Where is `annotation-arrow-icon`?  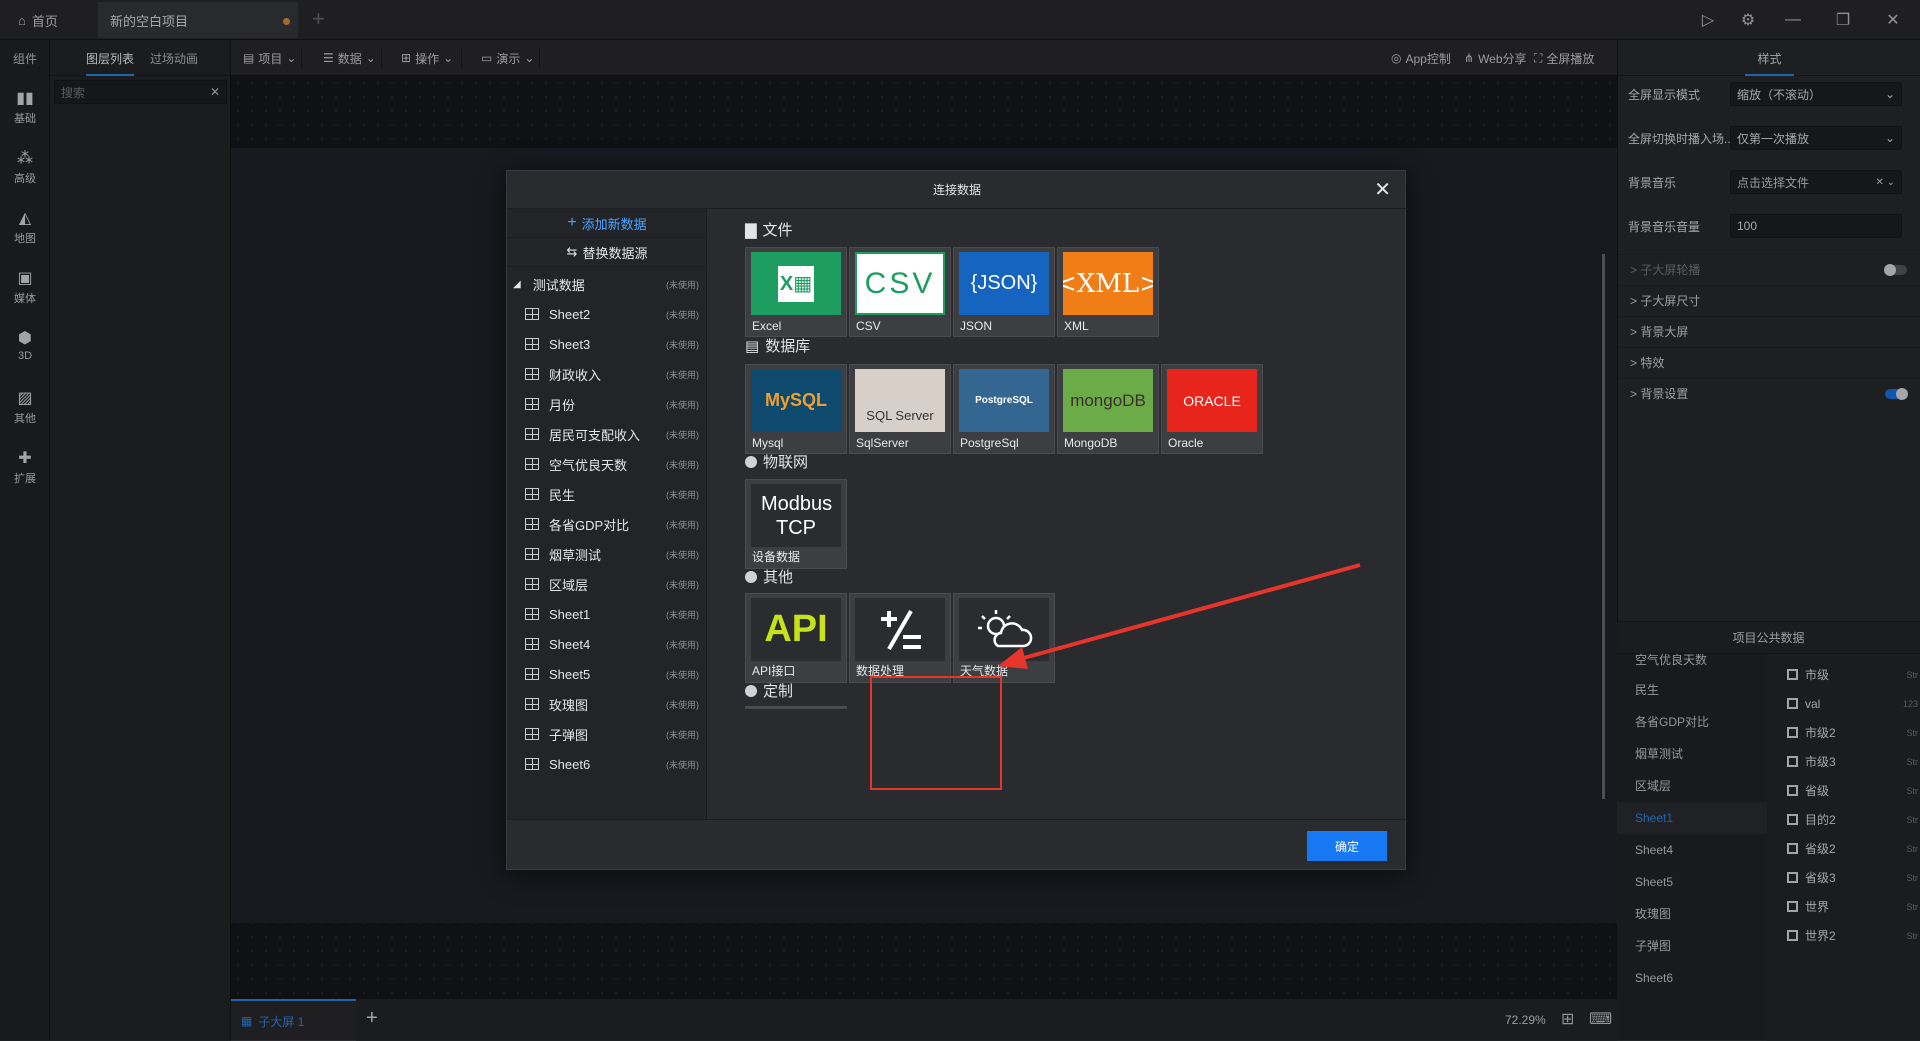
annotation-arrow-icon is located at coordinates (1179, 616).